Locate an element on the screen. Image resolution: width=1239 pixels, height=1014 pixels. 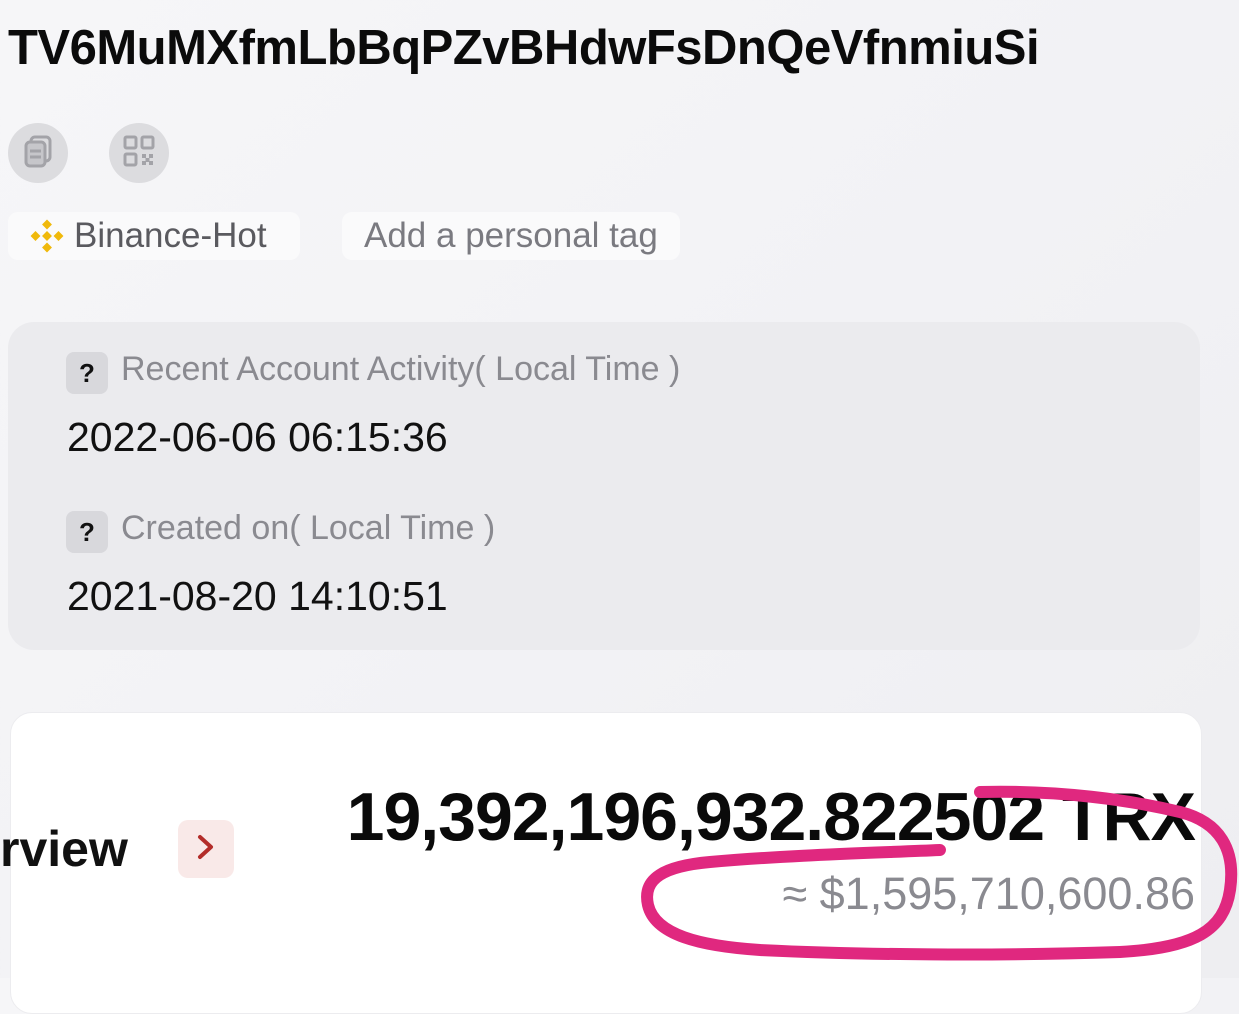
qr-code-button is located at coordinates (139, 153).